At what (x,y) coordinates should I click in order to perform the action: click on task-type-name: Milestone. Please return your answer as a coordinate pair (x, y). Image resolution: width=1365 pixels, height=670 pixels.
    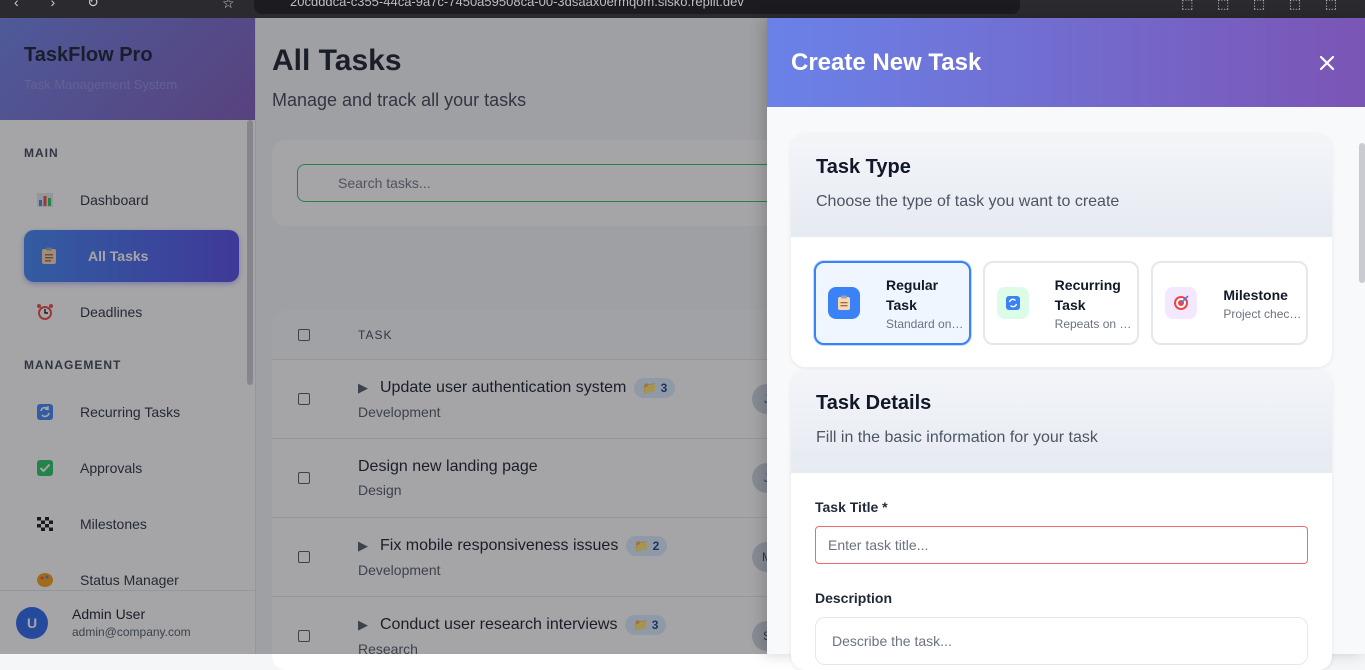
    Looking at the image, I should click on (1255, 295).